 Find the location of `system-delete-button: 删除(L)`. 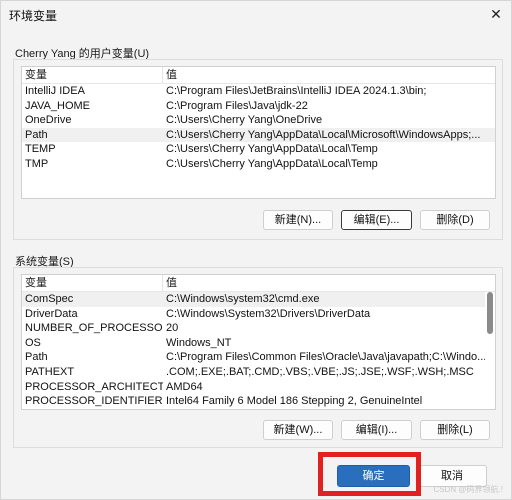

system-delete-button: 删除(L) is located at coordinates (455, 430).